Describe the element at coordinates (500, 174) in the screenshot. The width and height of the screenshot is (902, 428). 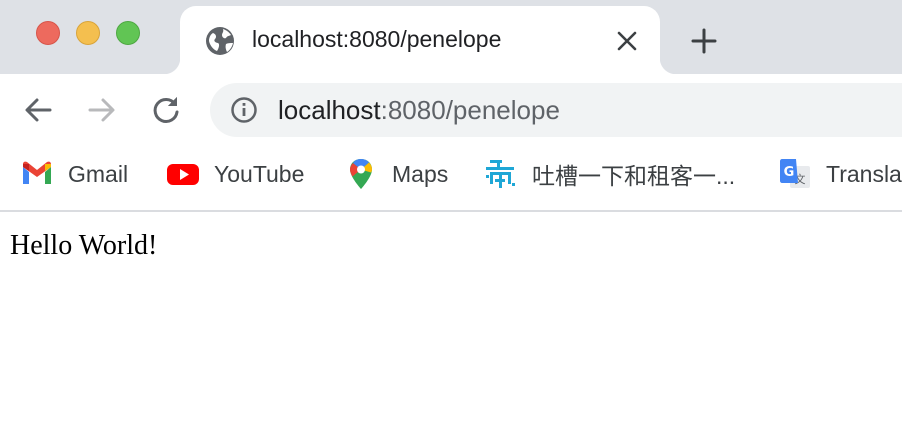
I see `tucao-icon` at that location.